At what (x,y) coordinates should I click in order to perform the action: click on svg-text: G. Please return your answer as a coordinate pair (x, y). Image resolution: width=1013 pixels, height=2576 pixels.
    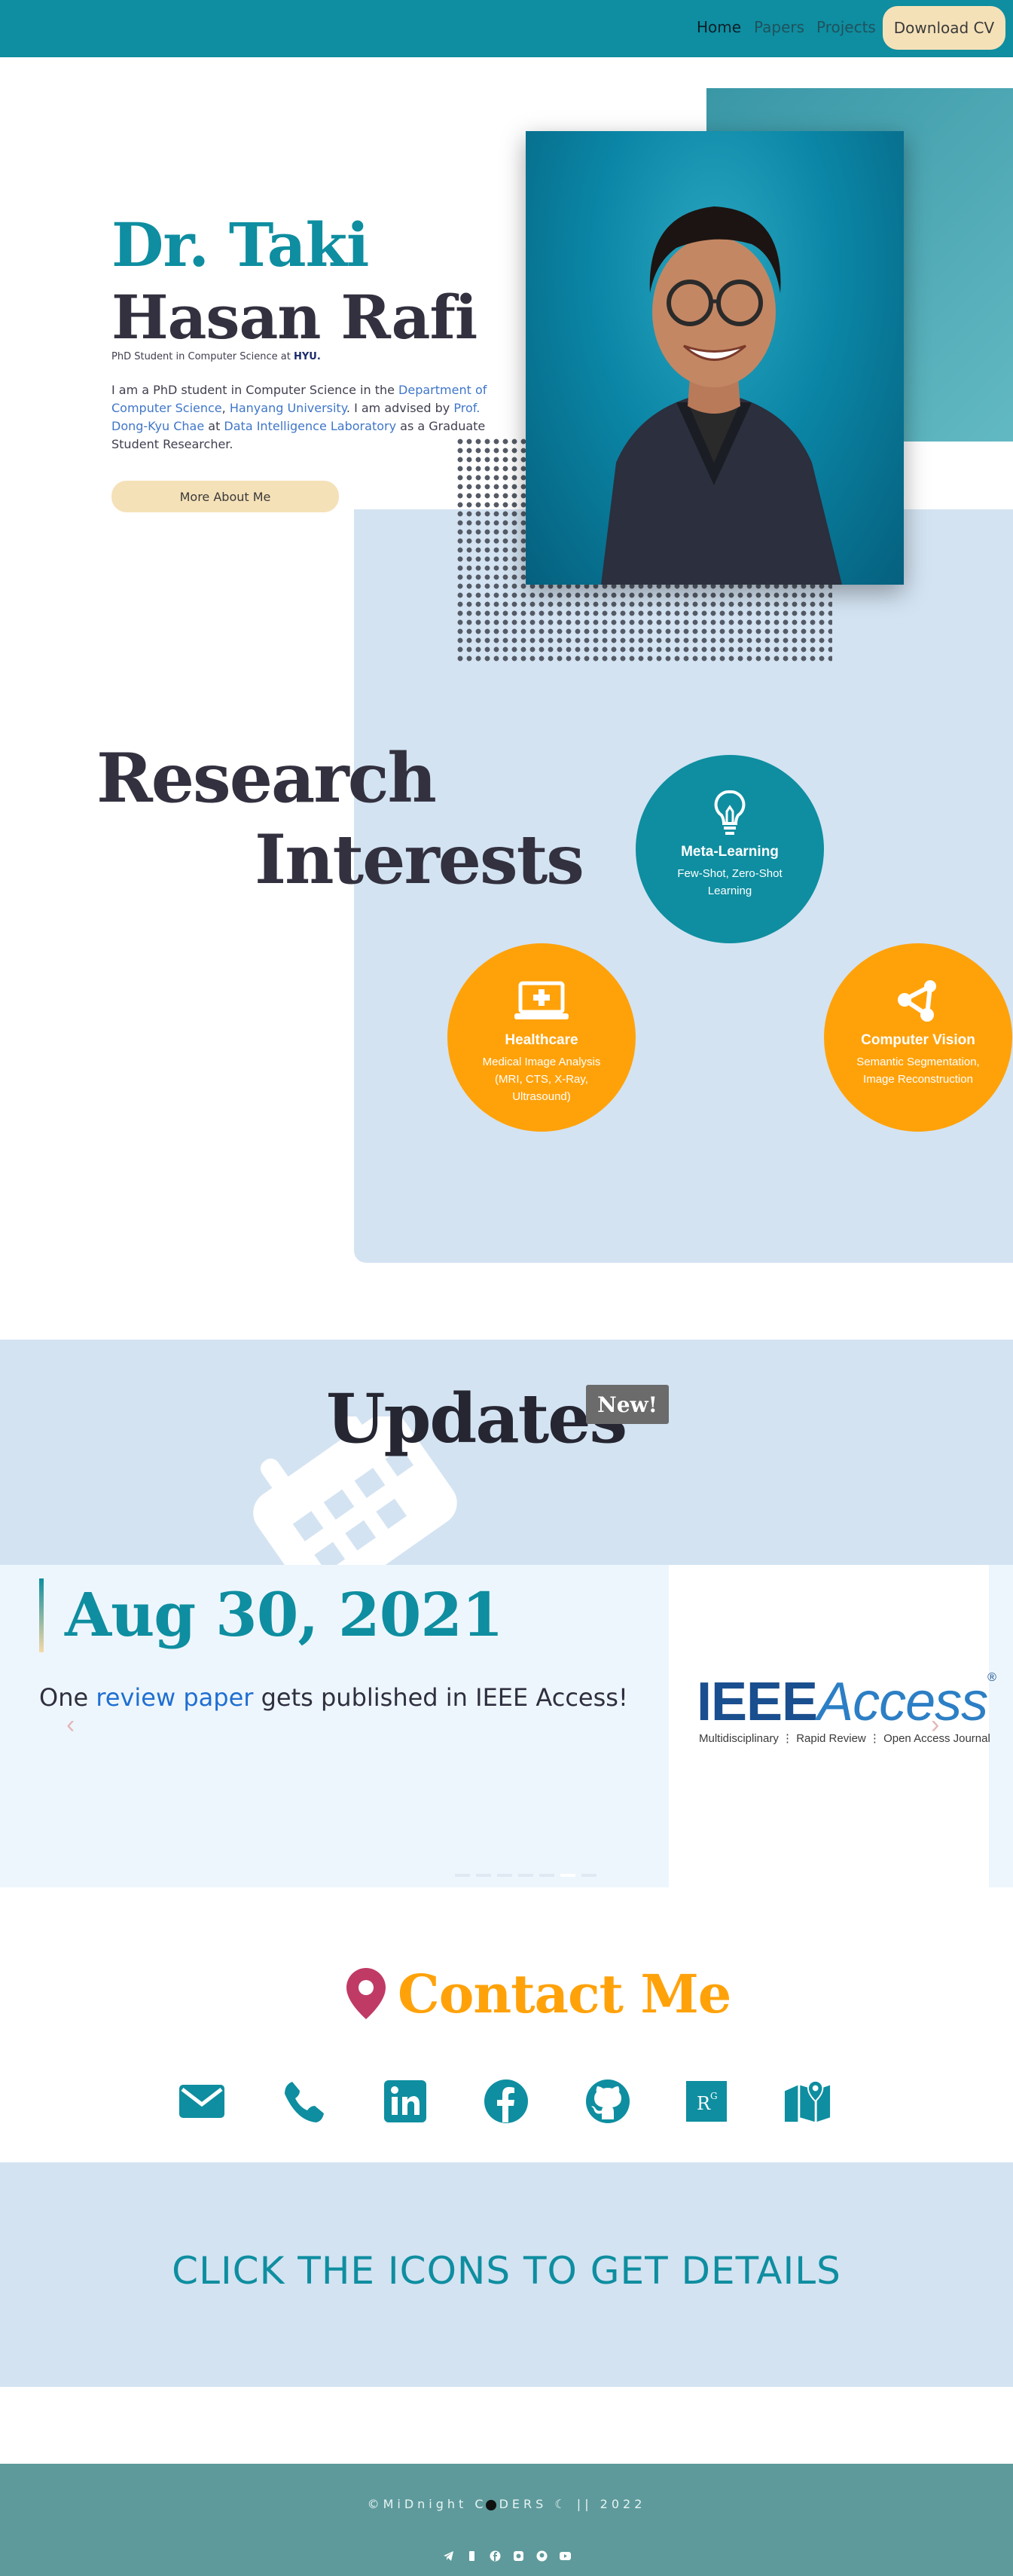
    Looking at the image, I should click on (714, 2096).